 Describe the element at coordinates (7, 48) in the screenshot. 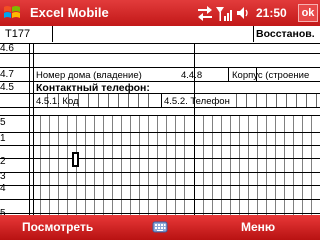

I see `row-header: 4.6` at that location.